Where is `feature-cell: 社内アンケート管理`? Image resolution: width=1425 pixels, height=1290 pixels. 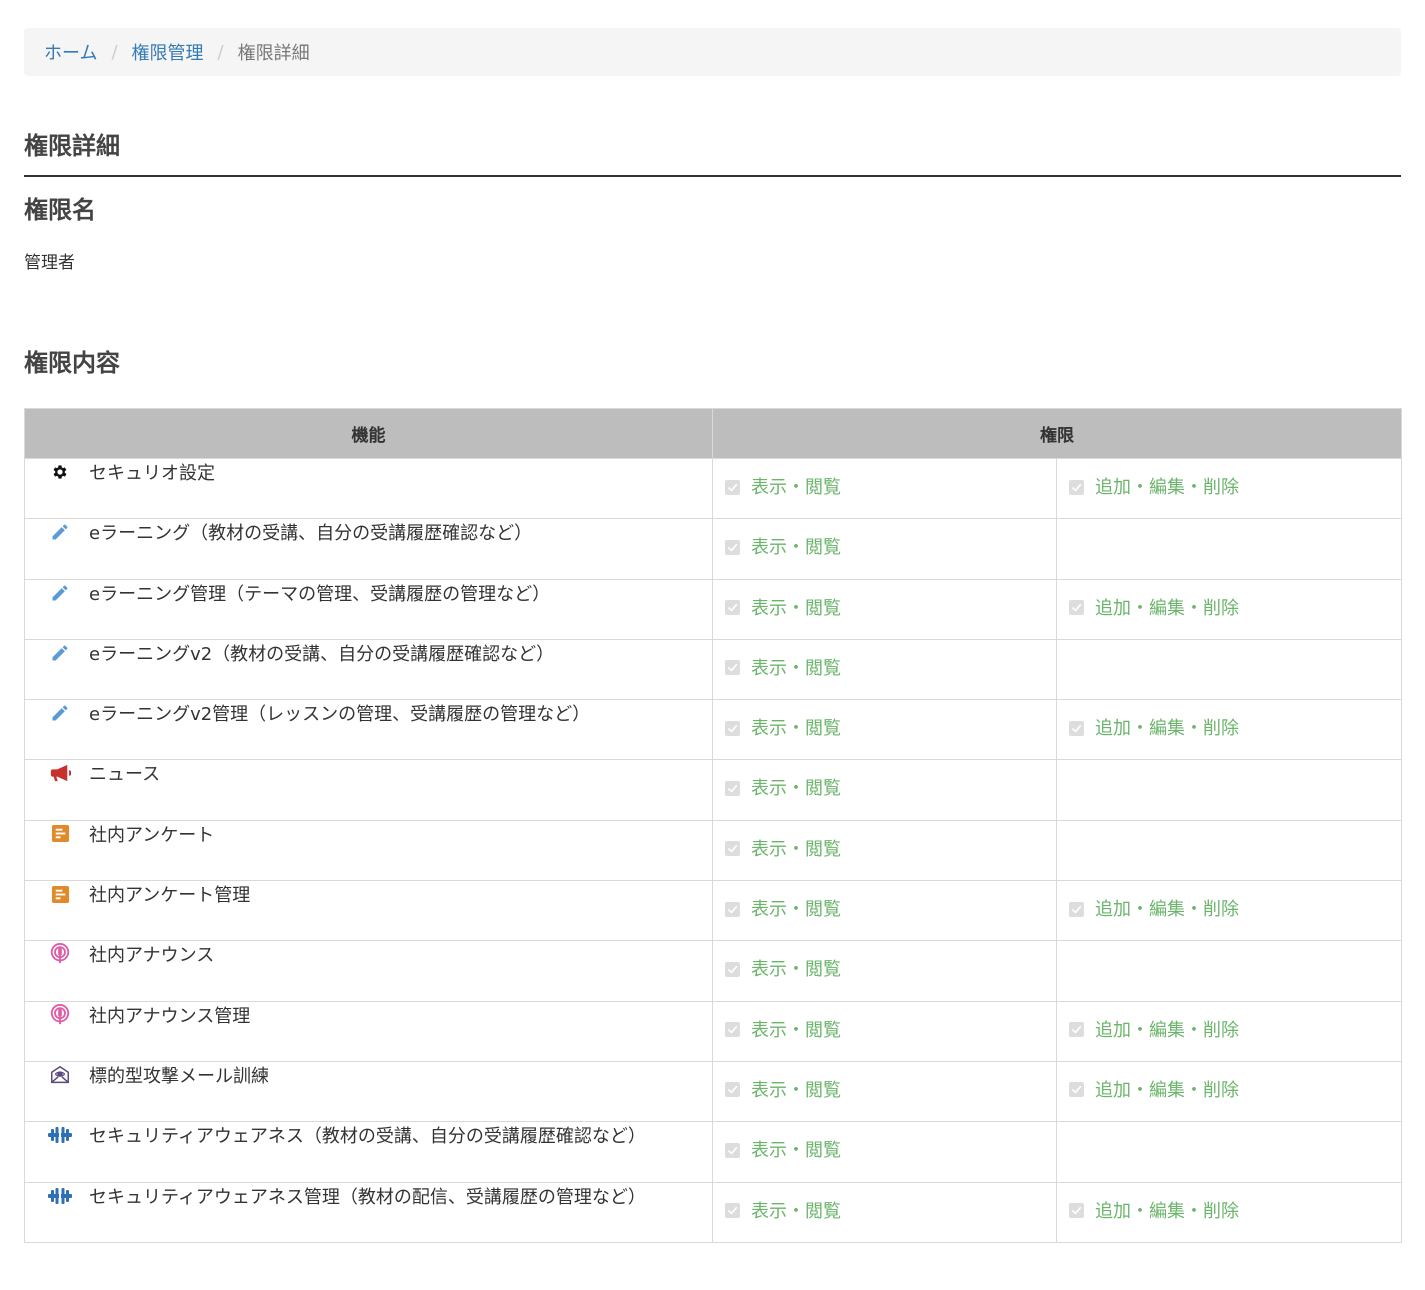 feature-cell: 社内アンケート管理 is located at coordinates (368, 911).